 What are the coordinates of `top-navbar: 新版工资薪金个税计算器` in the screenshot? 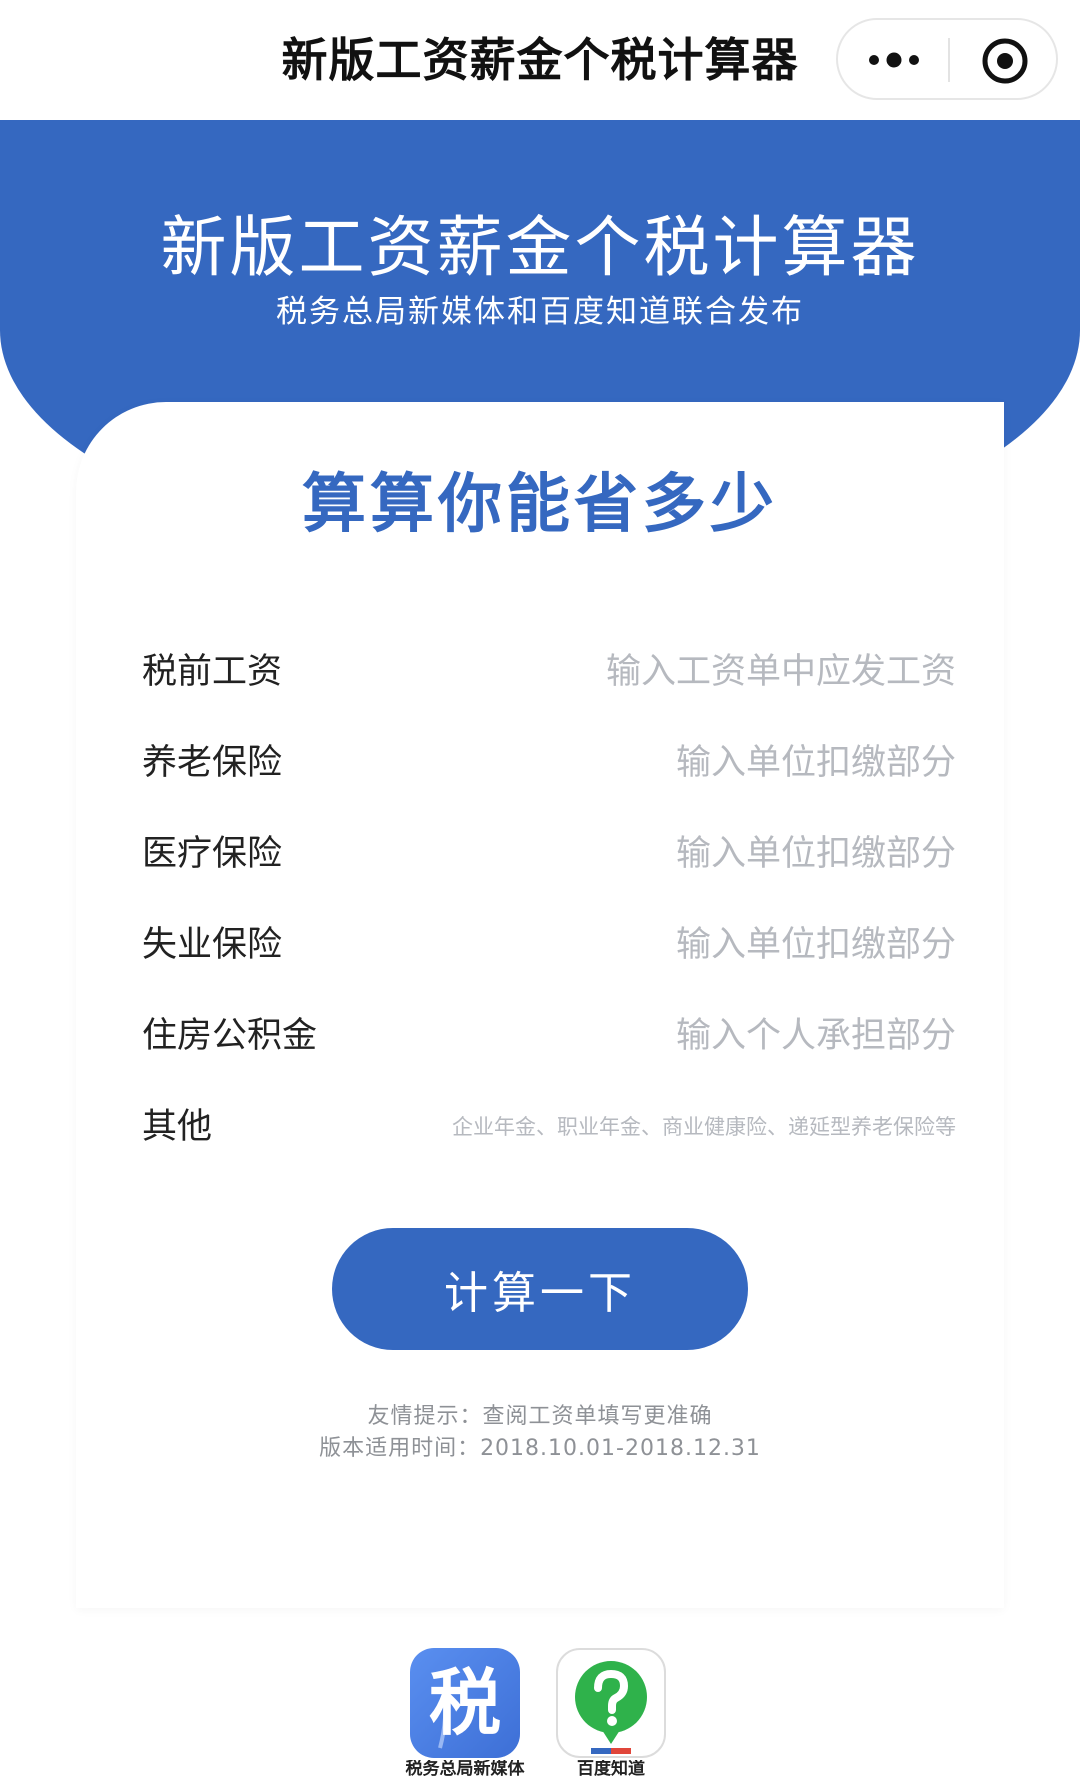 It's located at (540, 60).